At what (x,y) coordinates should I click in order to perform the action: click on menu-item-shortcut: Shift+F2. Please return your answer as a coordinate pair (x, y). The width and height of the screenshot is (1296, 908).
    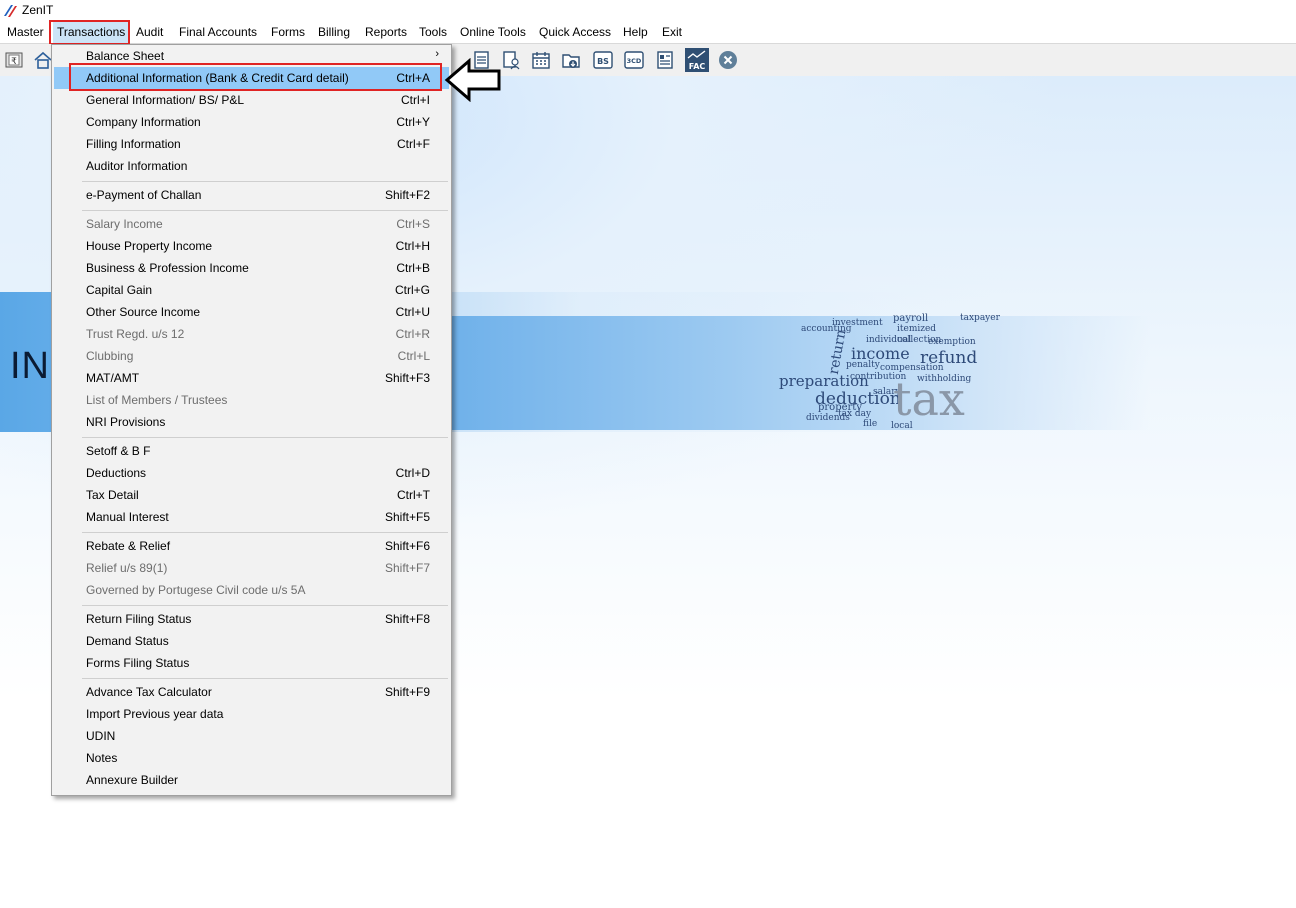
    Looking at the image, I should click on (407, 195).